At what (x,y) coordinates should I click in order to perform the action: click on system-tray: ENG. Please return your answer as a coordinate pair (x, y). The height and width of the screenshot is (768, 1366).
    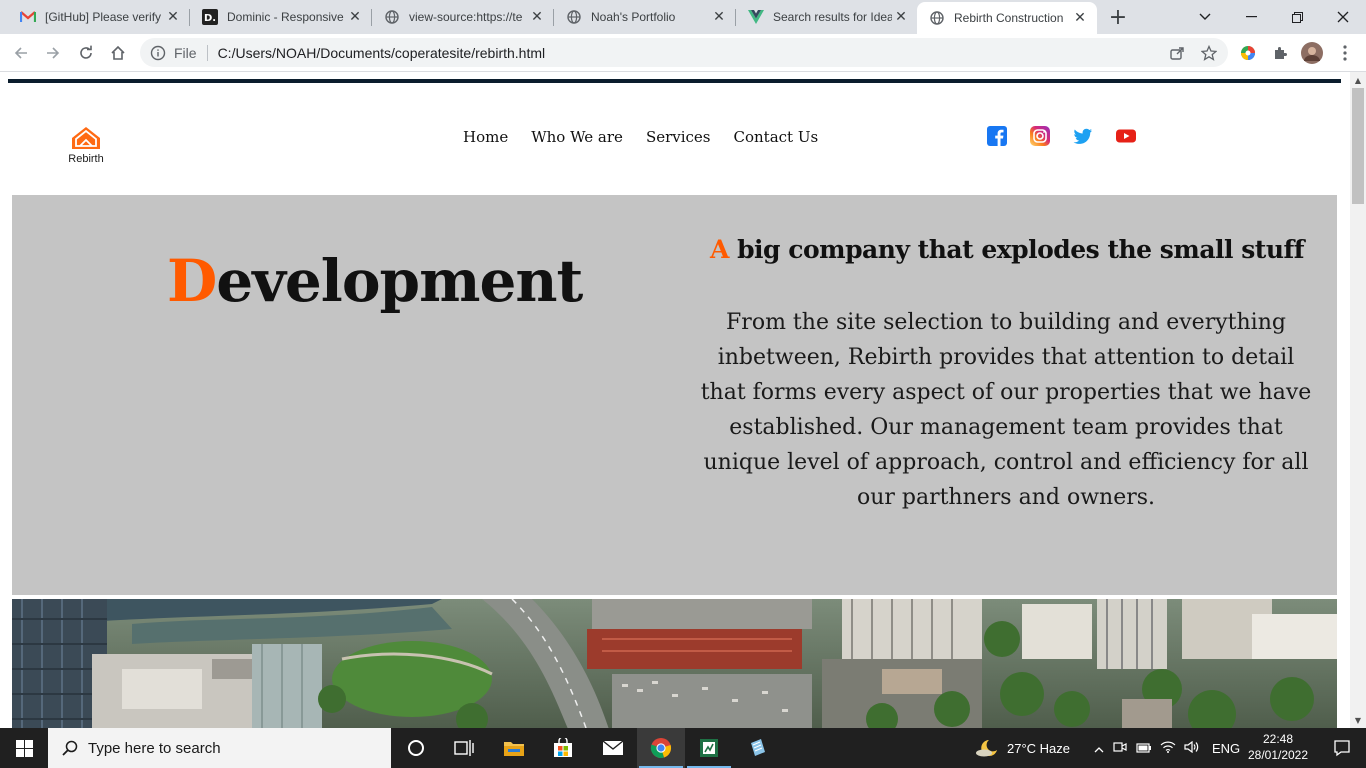
    Looking at the image, I should click on (1165, 748).